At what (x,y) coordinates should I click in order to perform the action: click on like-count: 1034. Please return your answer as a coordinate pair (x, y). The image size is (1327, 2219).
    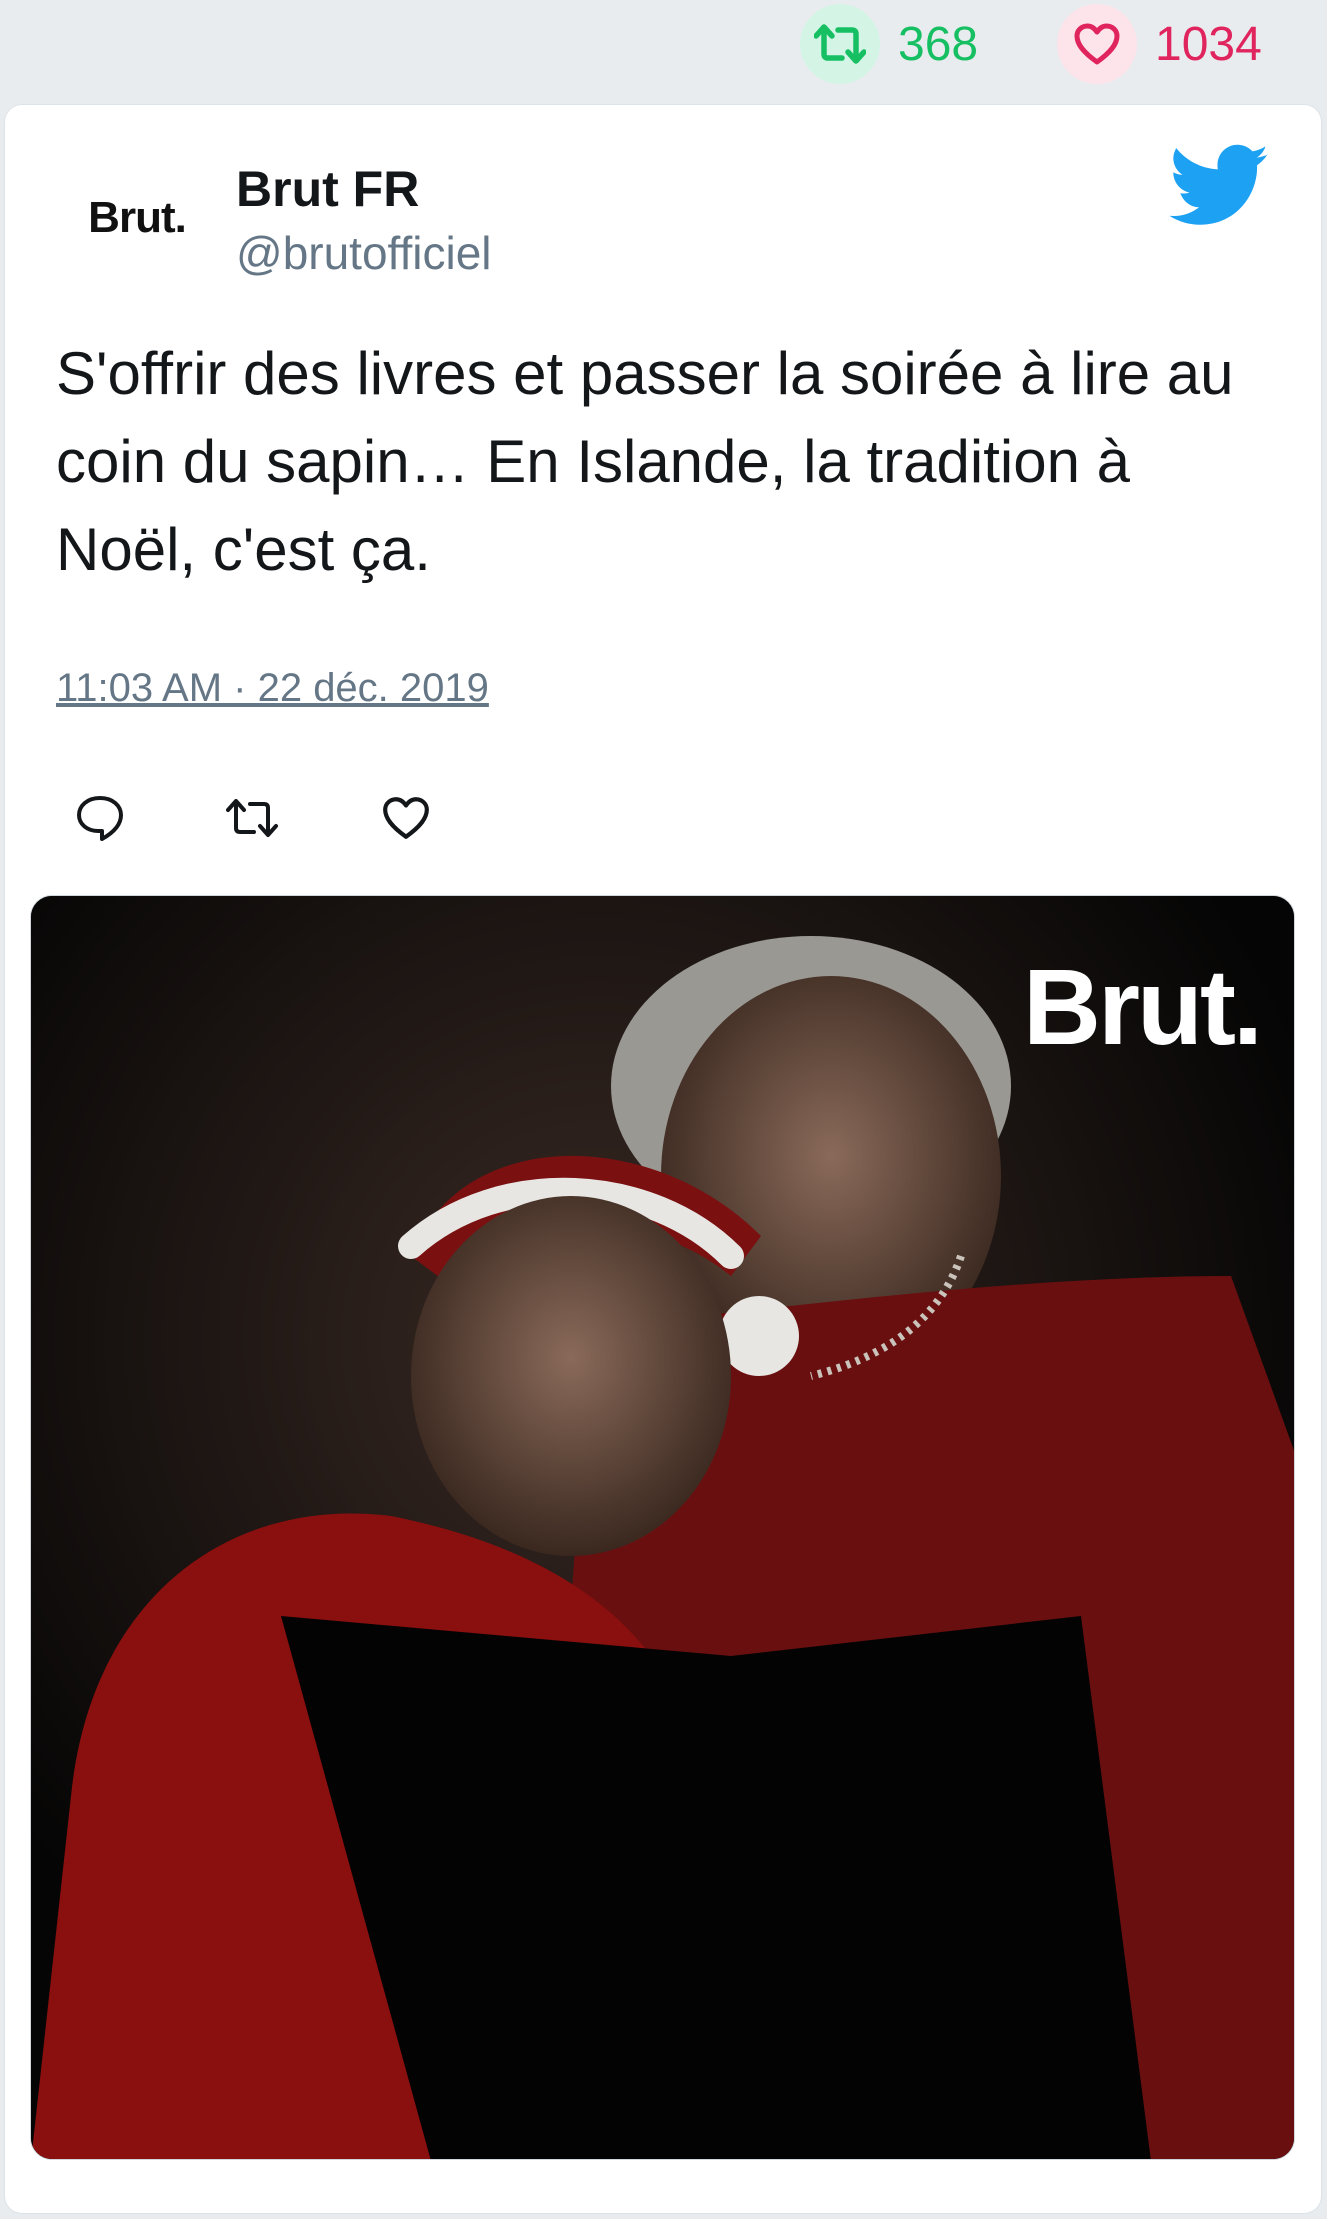
    Looking at the image, I should click on (1208, 44).